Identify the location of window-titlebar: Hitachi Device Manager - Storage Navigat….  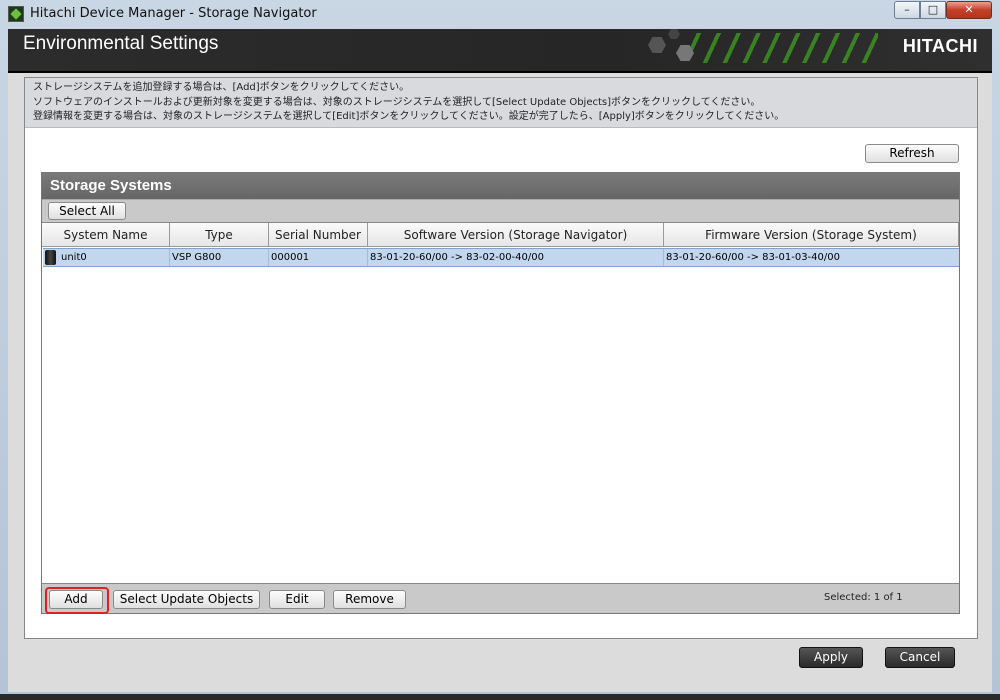
(500, 14).